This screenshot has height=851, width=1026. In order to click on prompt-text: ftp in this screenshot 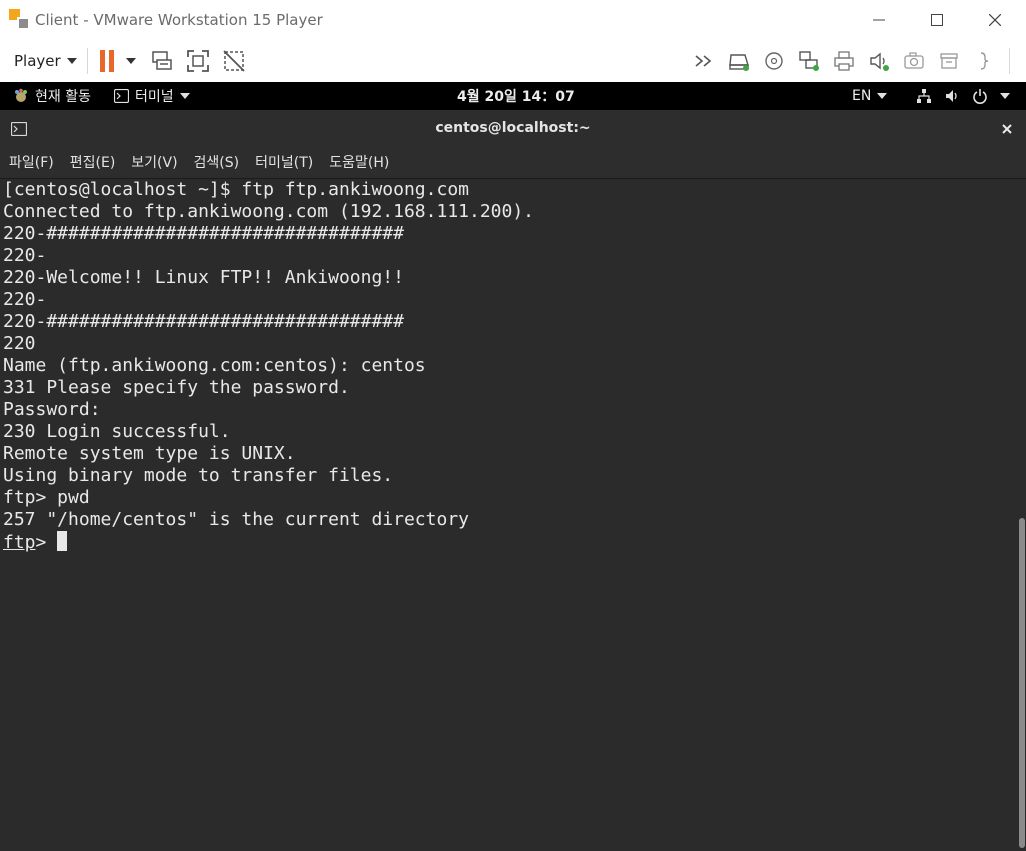, I will do `click(19, 542)`.